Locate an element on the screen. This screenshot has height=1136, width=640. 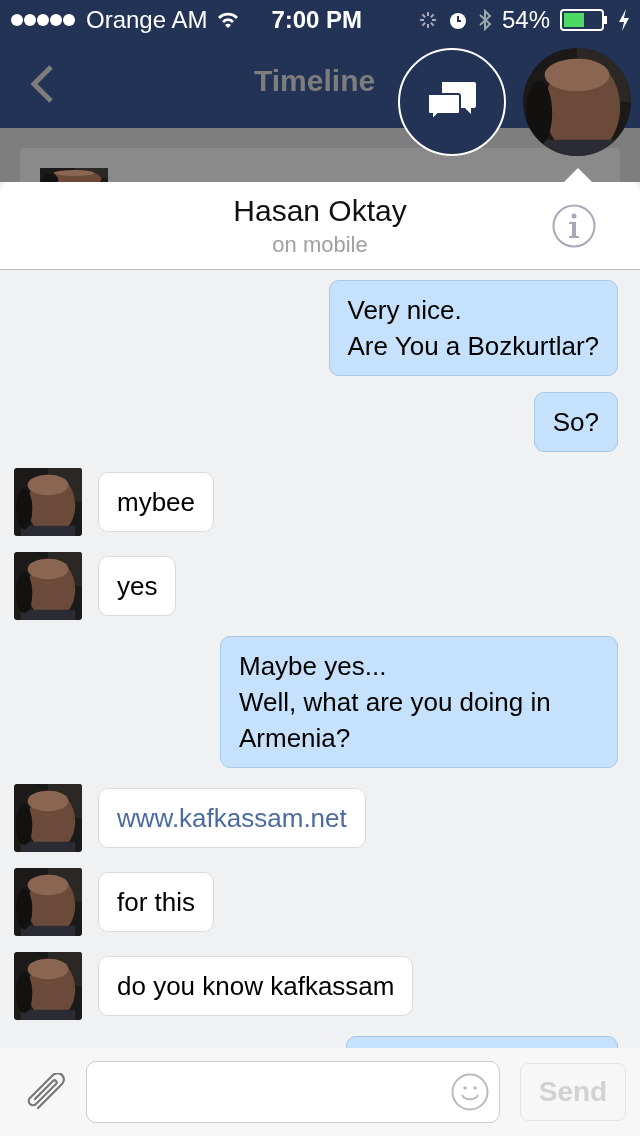
emoji-icon is located at coordinates (470, 1092).